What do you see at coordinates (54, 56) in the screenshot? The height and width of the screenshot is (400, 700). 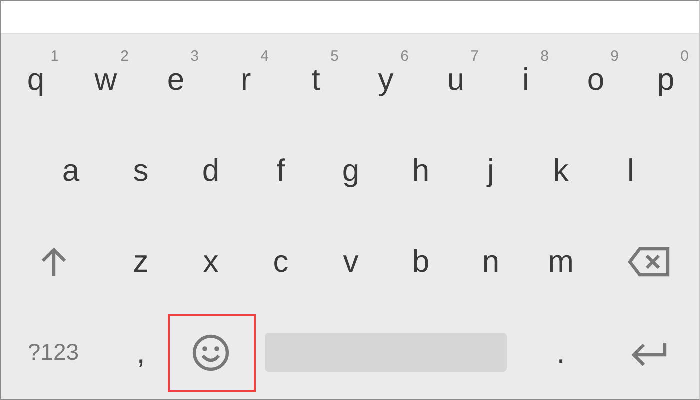 I see `number-hint: 1` at bounding box center [54, 56].